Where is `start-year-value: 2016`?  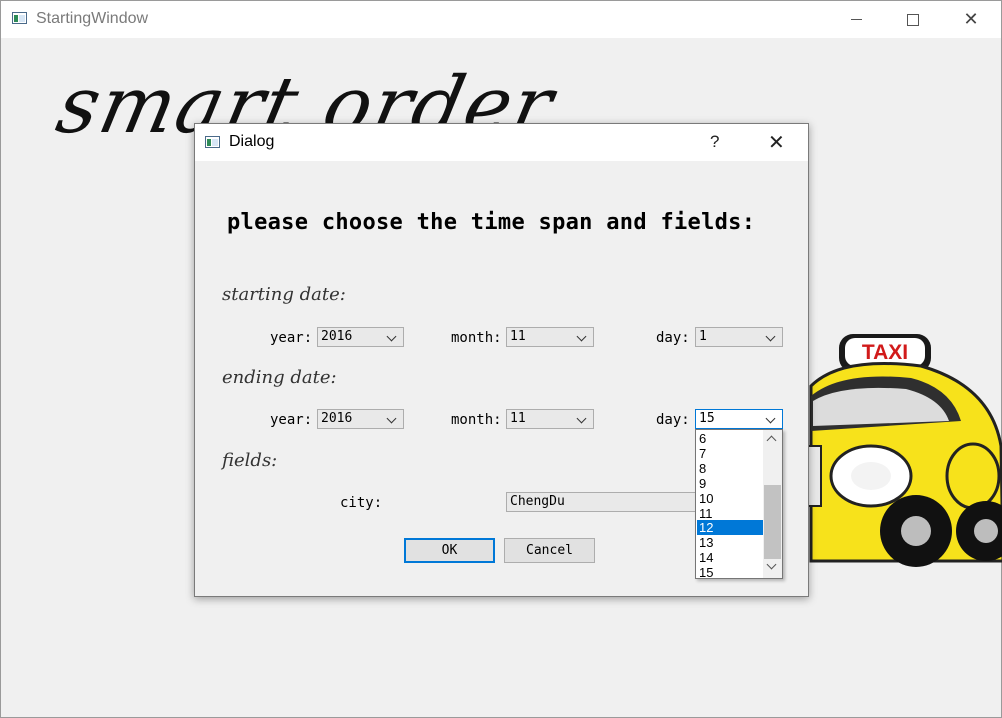
start-year-value: 2016 is located at coordinates (337, 336).